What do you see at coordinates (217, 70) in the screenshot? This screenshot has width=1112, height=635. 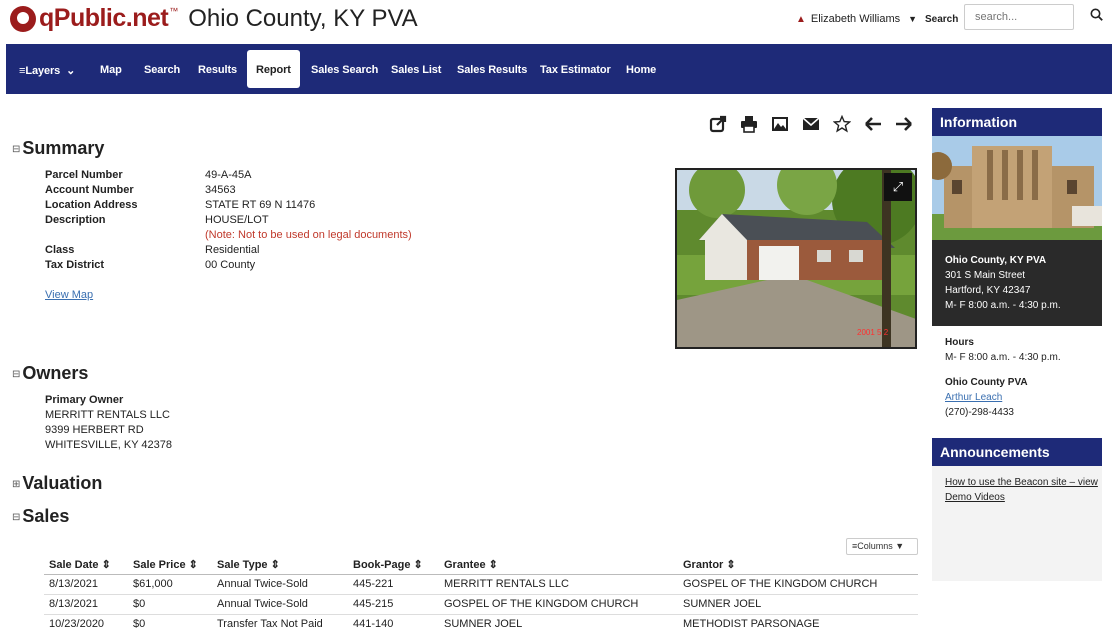 I see `nav-results: Results` at bounding box center [217, 70].